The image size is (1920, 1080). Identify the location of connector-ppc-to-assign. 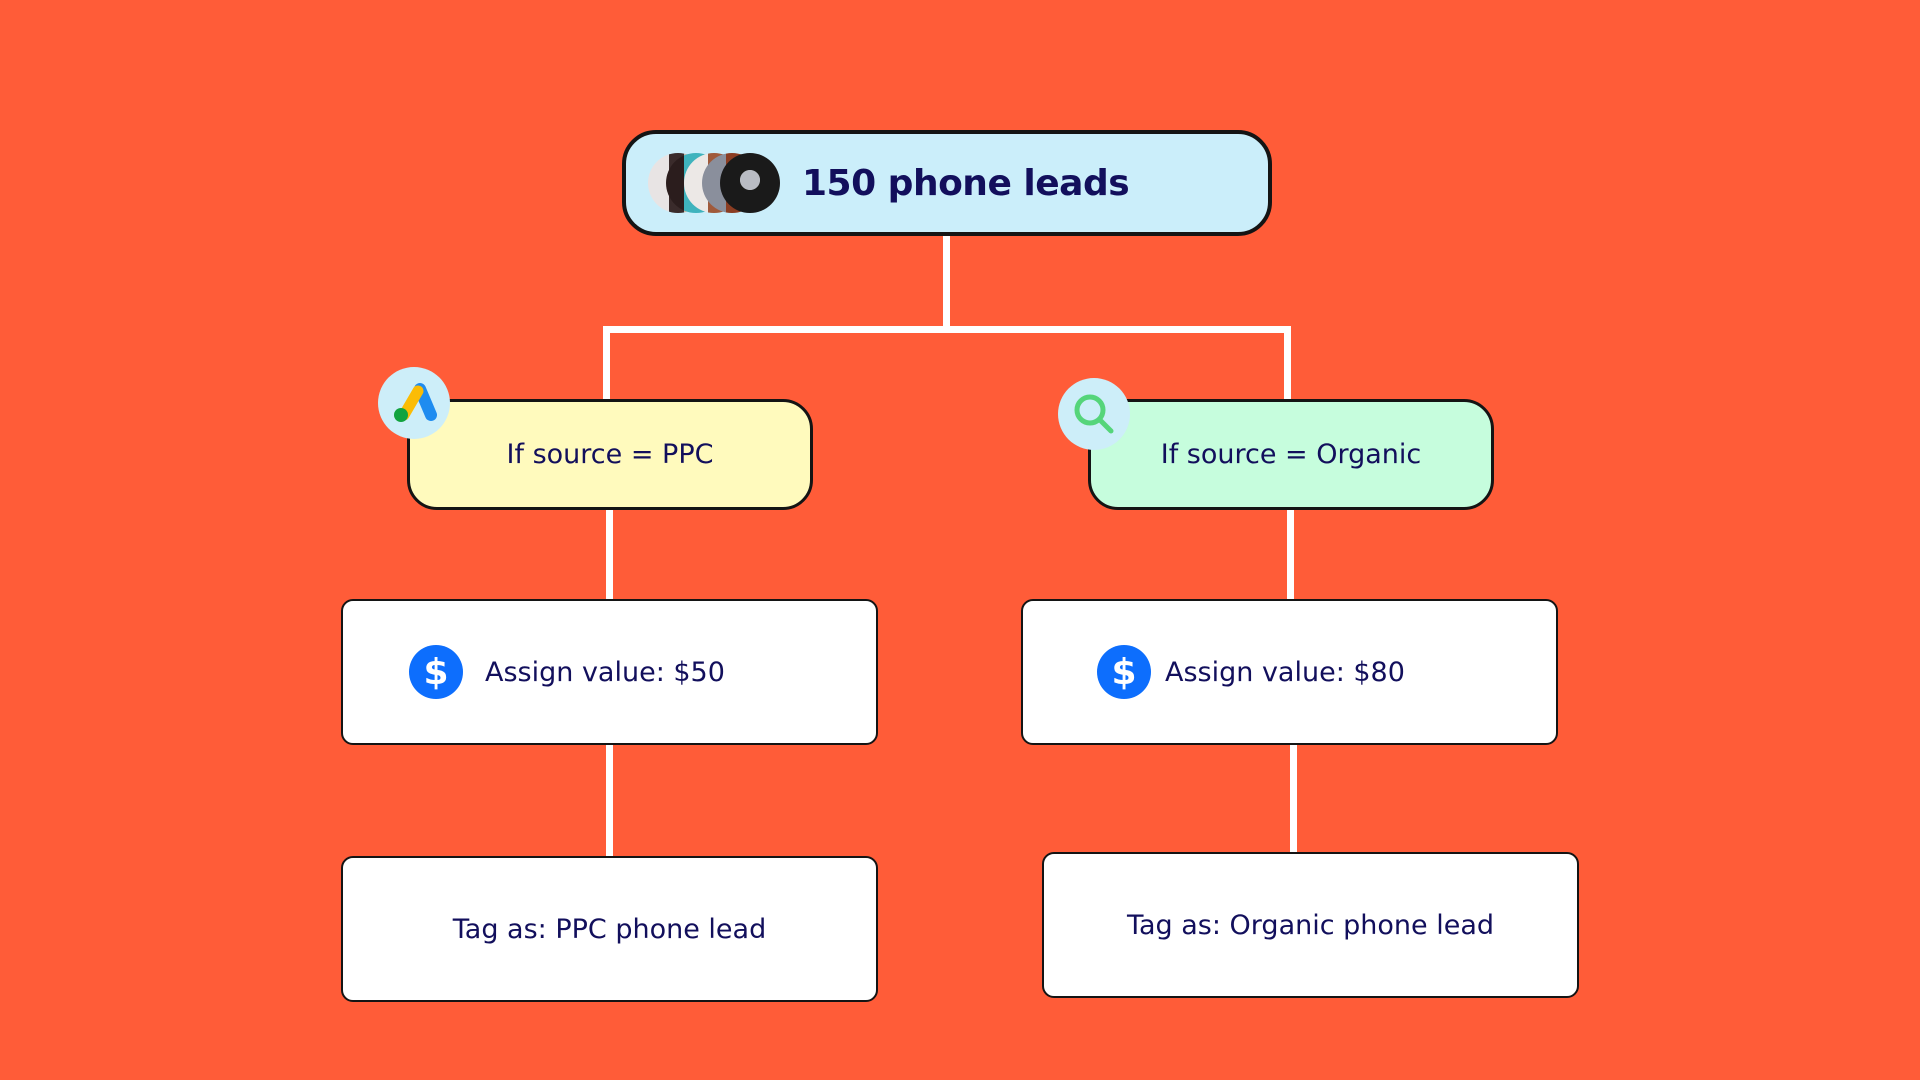
(609, 555).